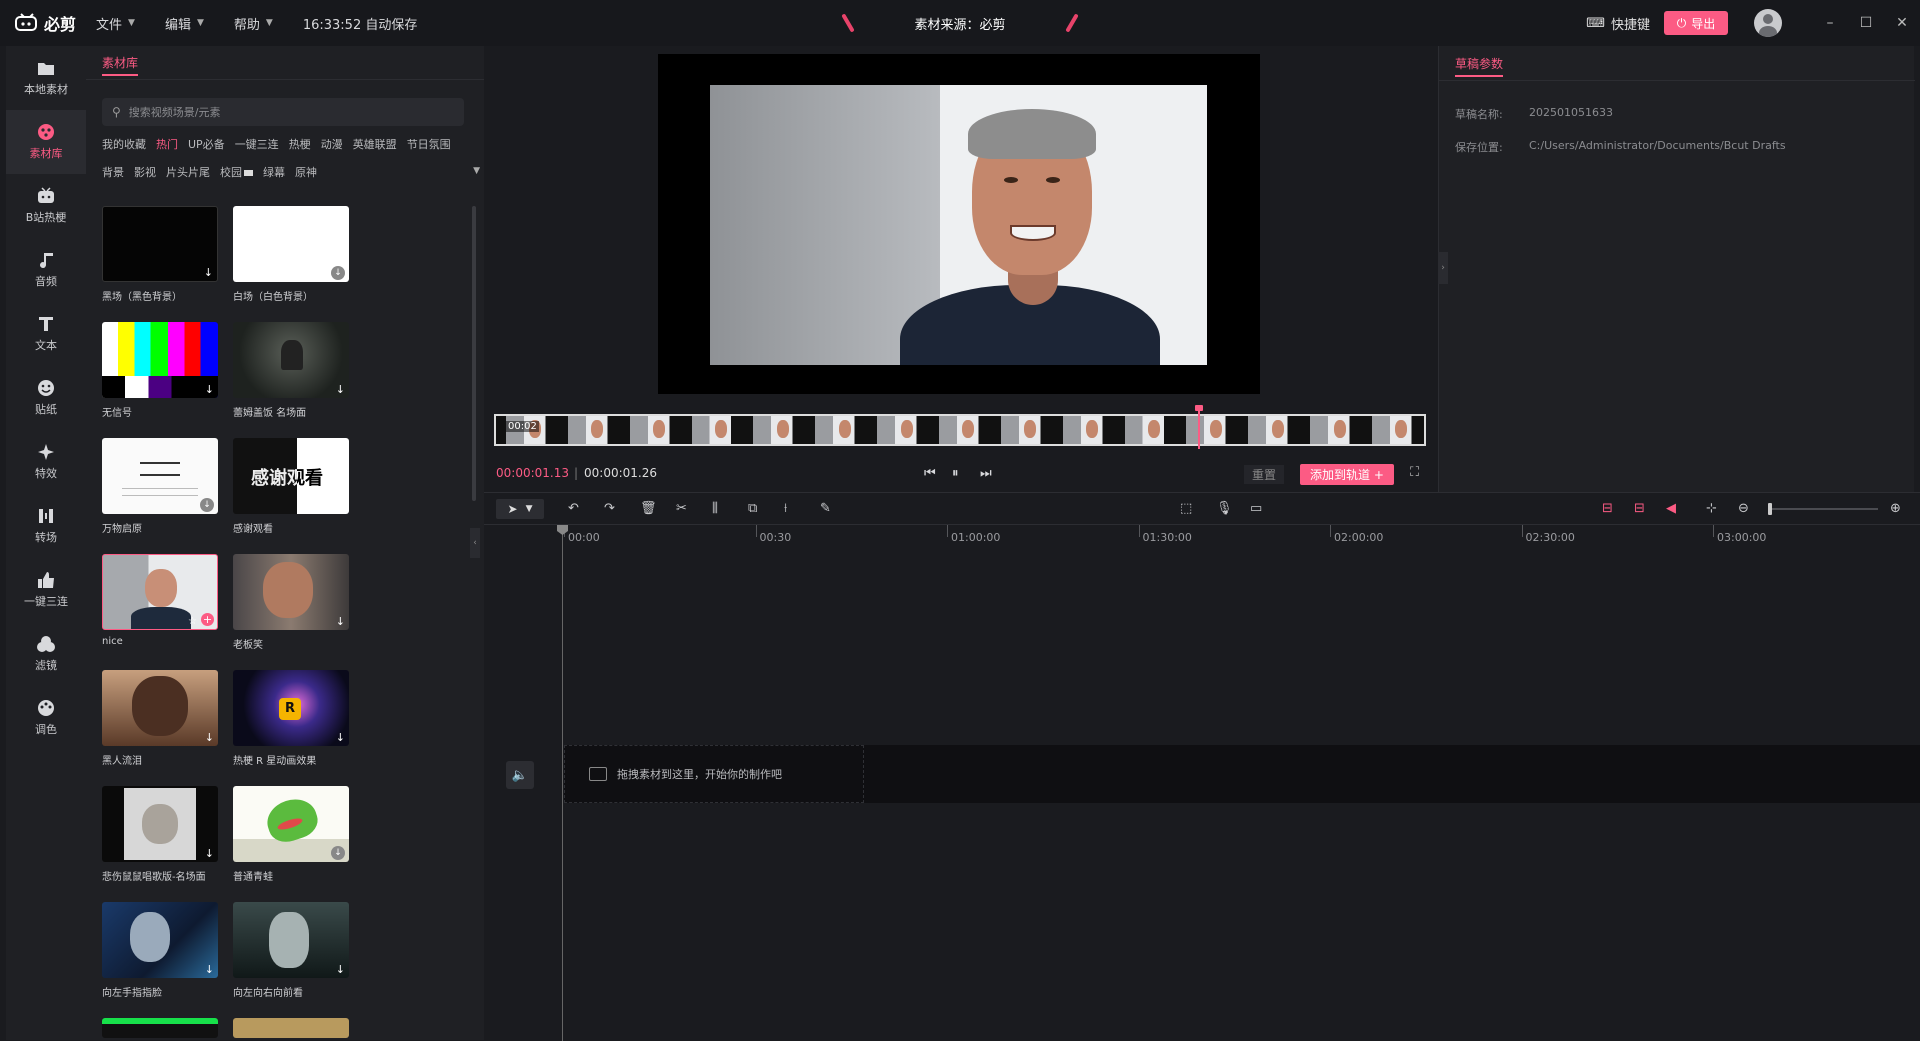  I want to click on microphone-icon: 🎙, so click(1224, 508).